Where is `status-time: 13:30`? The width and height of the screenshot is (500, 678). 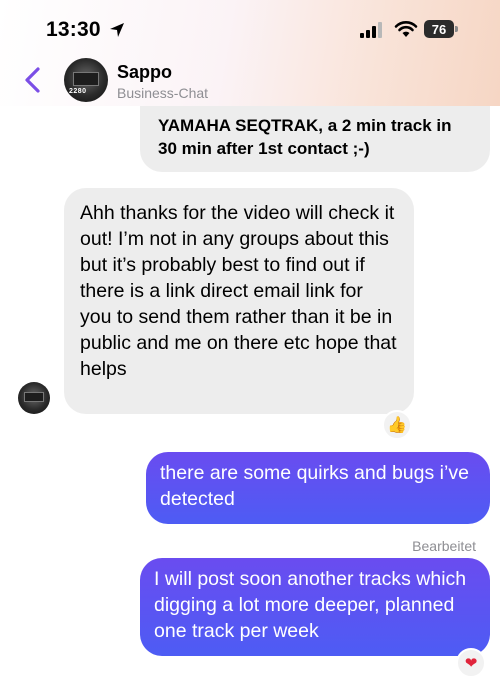
status-time: 13:30 is located at coordinates (73, 29).